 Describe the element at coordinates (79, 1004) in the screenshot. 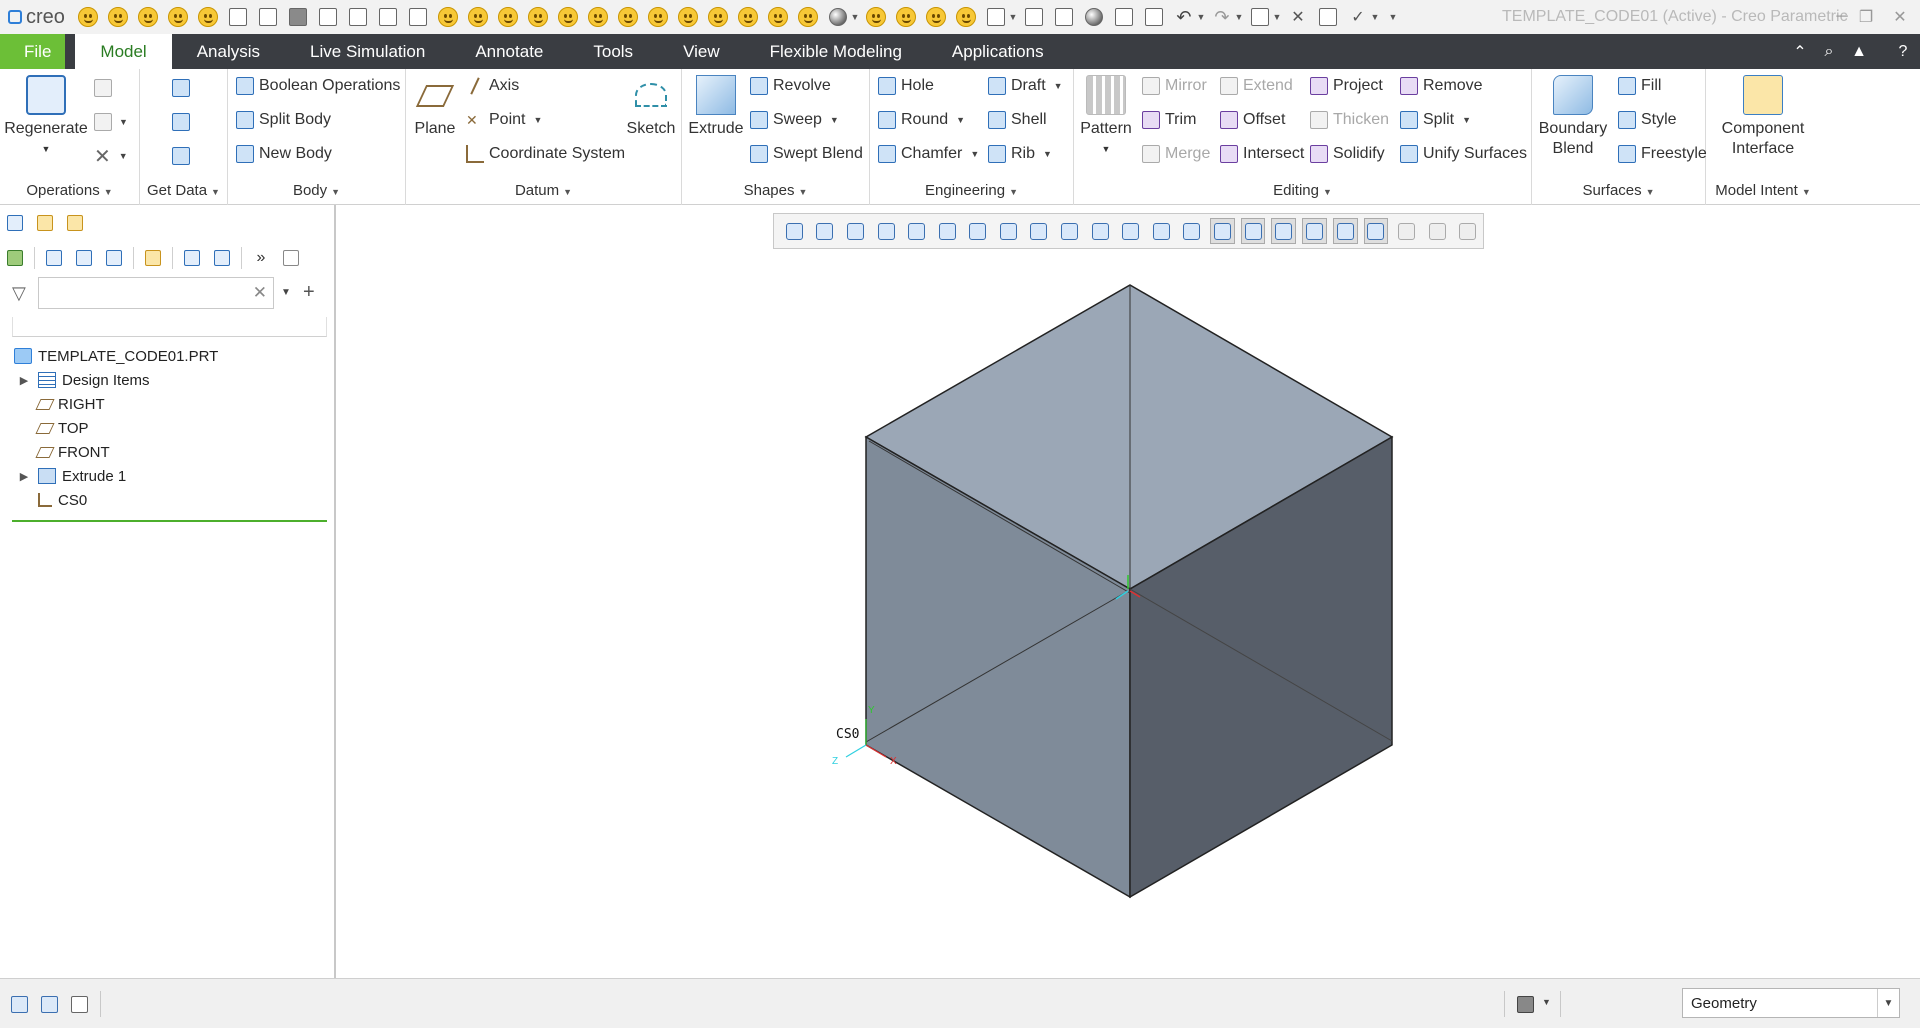

I see `full-screen-icon` at that location.